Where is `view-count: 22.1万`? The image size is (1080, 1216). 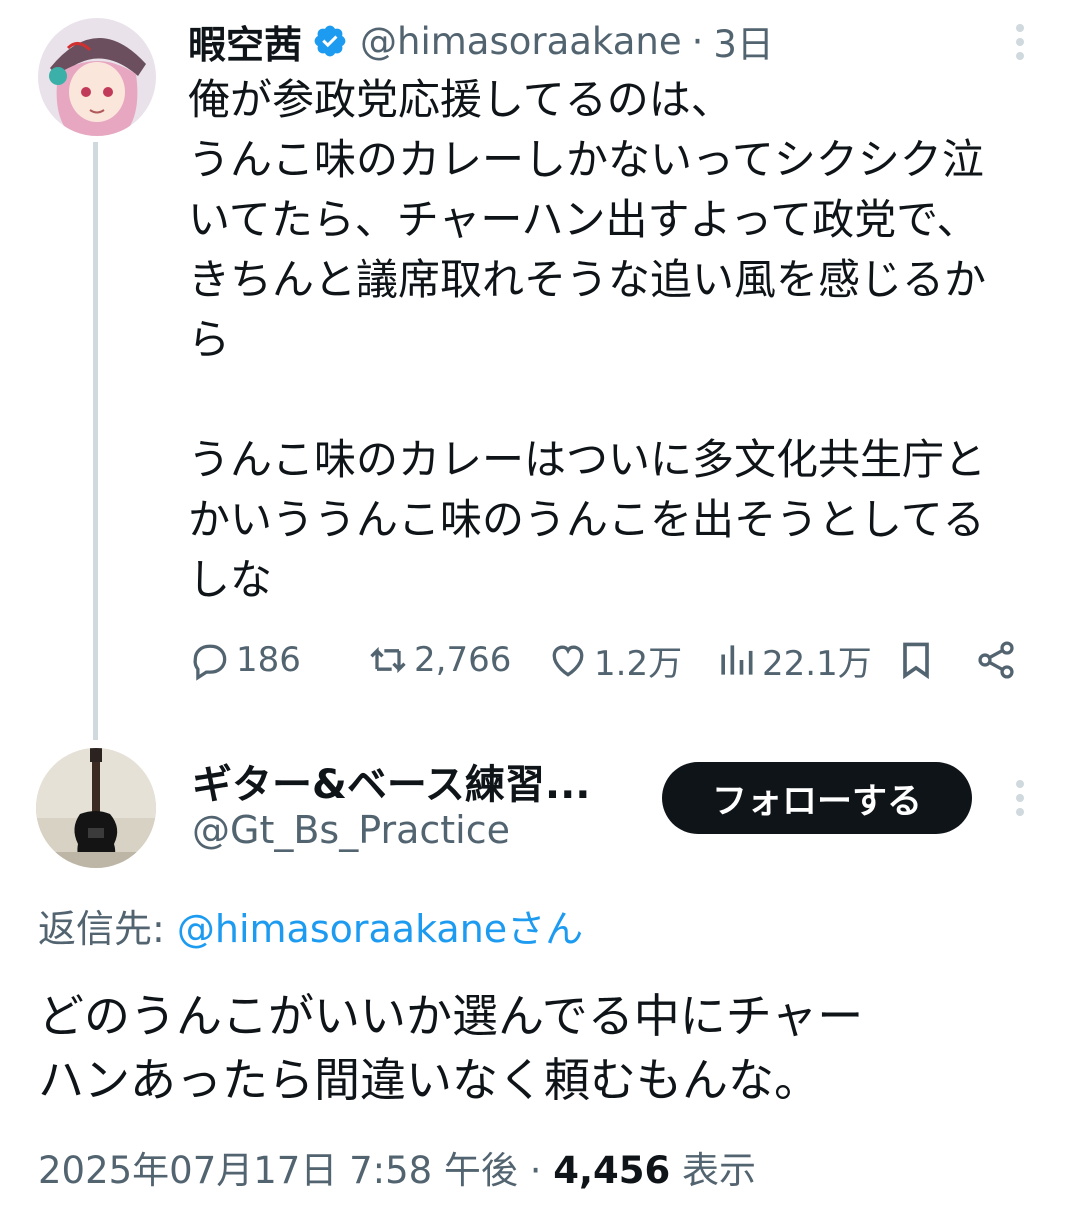 view-count: 22.1万 is located at coordinates (817, 663).